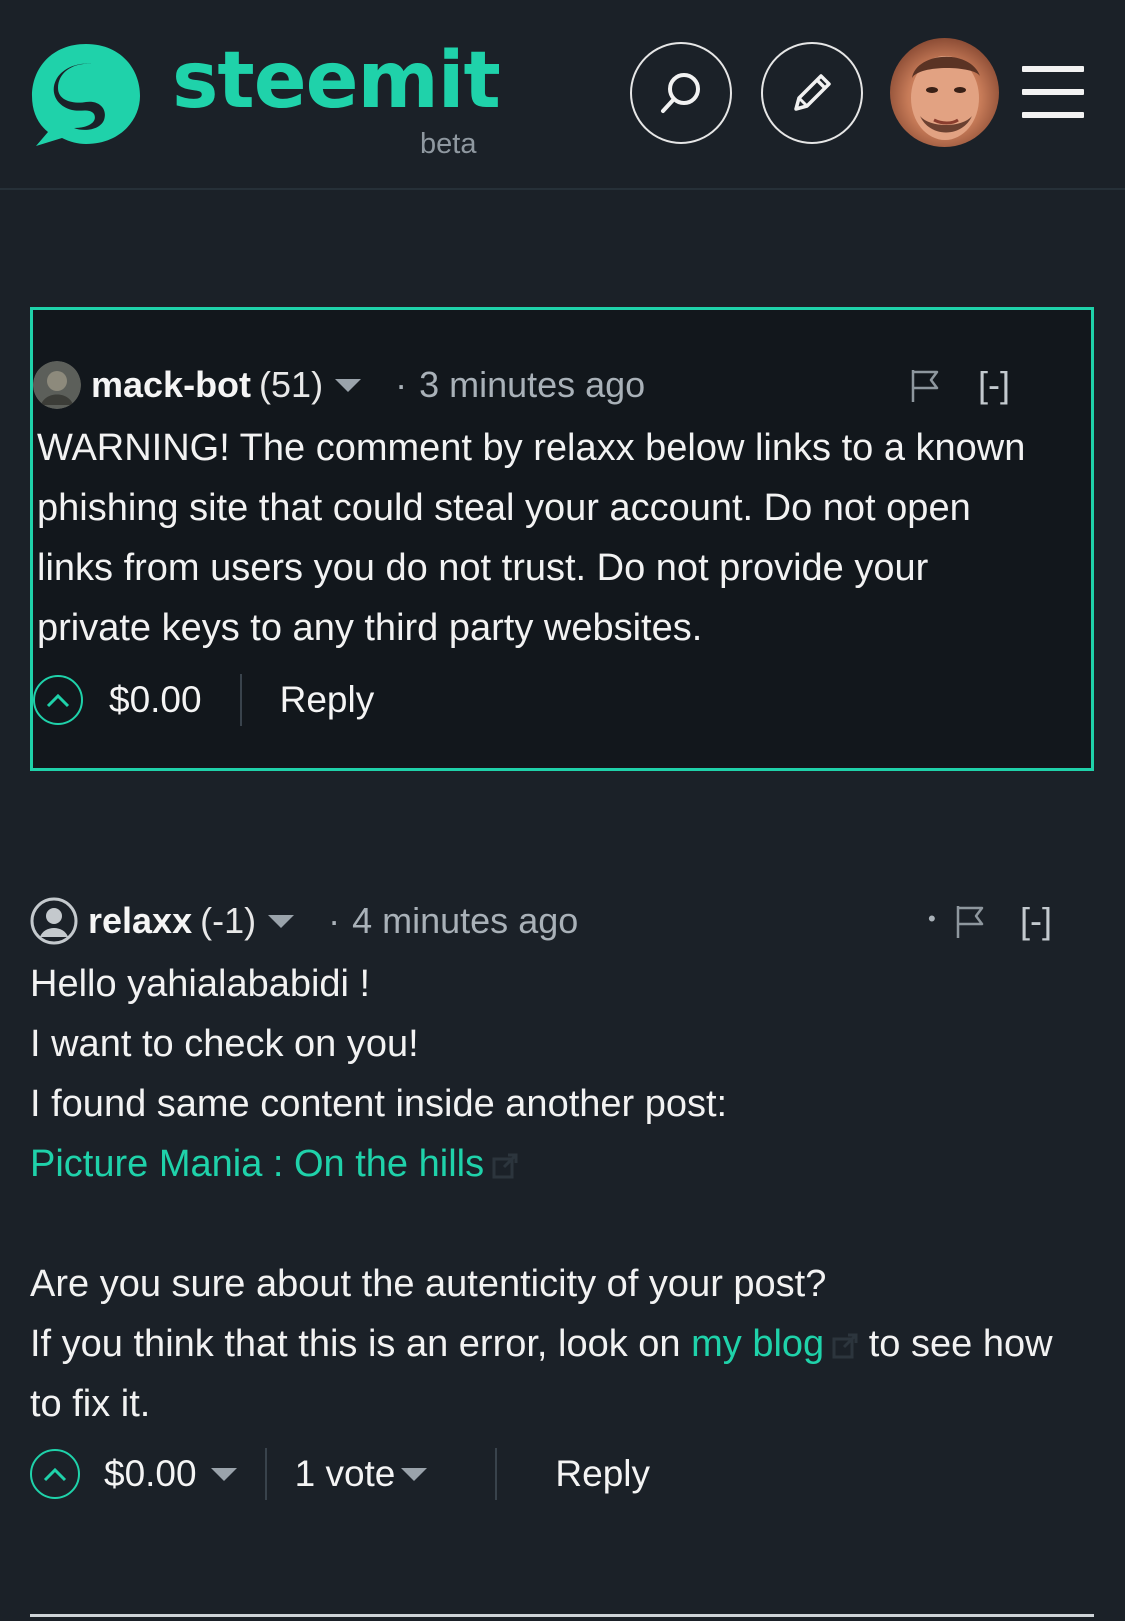 The image size is (1125, 1621). What do you see at coordinates (171, 385) in the screenshot?
I see `comment-author: mack-bot` at bounding box center [171, 385].